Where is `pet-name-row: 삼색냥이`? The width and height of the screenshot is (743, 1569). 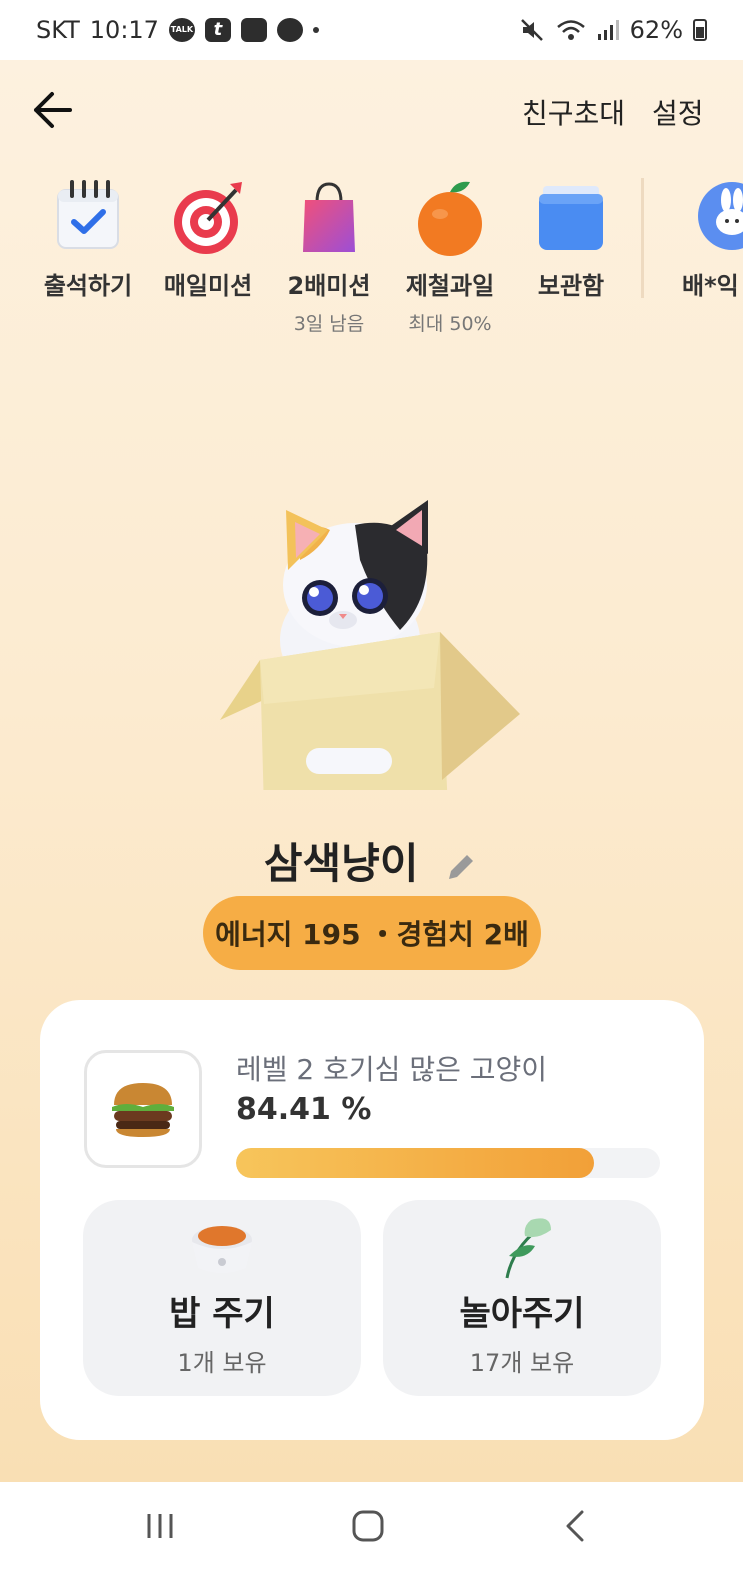
pet-name-row: 삼색냥이 is located at coordinates (371, 860).